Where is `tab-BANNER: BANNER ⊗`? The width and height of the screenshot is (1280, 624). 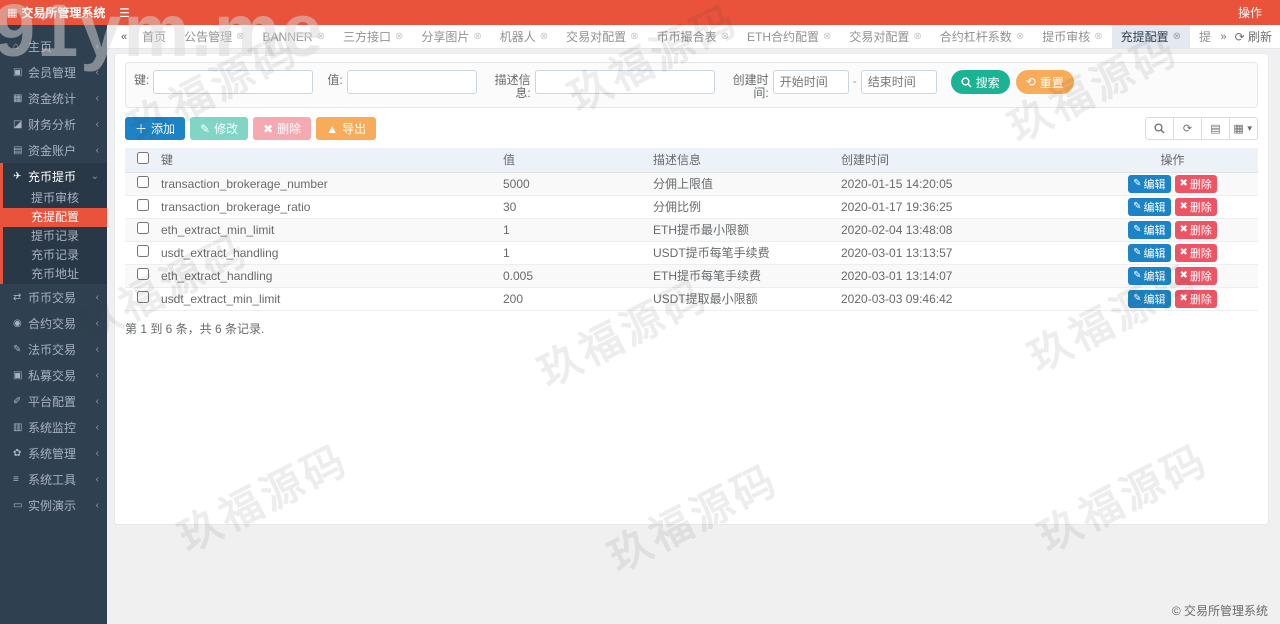 tab-BANNER: BANNER ⊗ is located at coordinates (294, 36).